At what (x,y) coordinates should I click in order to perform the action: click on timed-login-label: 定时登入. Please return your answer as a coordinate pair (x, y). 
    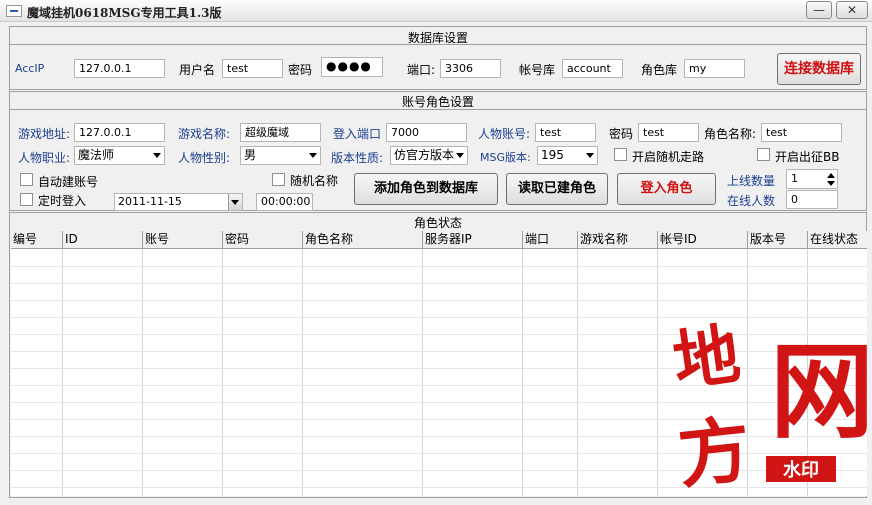
    Looking at the image, I should click on (62, 201).